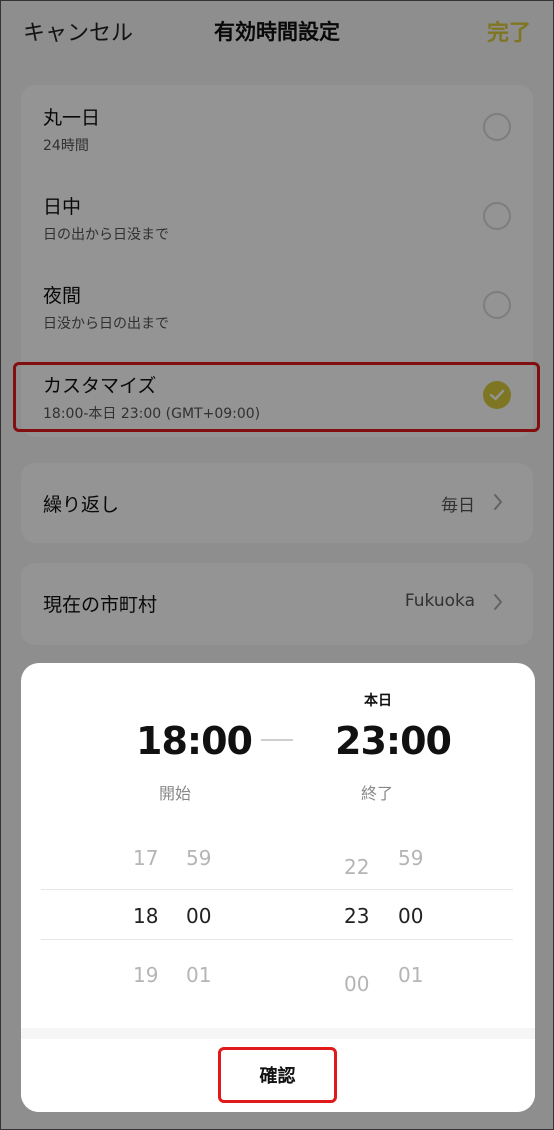 Image resolution: width=554 pixels, height=1130 pixels. Describe the element at coordinates (145, 975) in the screenshot. I see `start-hour-item: 19` at that location.